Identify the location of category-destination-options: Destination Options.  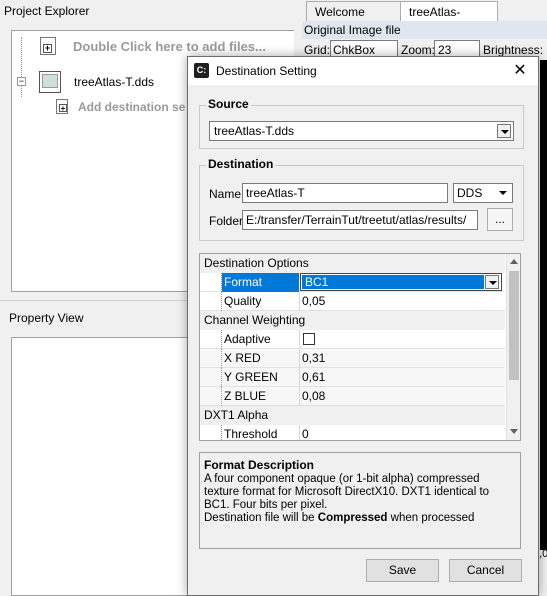
(352, 263).